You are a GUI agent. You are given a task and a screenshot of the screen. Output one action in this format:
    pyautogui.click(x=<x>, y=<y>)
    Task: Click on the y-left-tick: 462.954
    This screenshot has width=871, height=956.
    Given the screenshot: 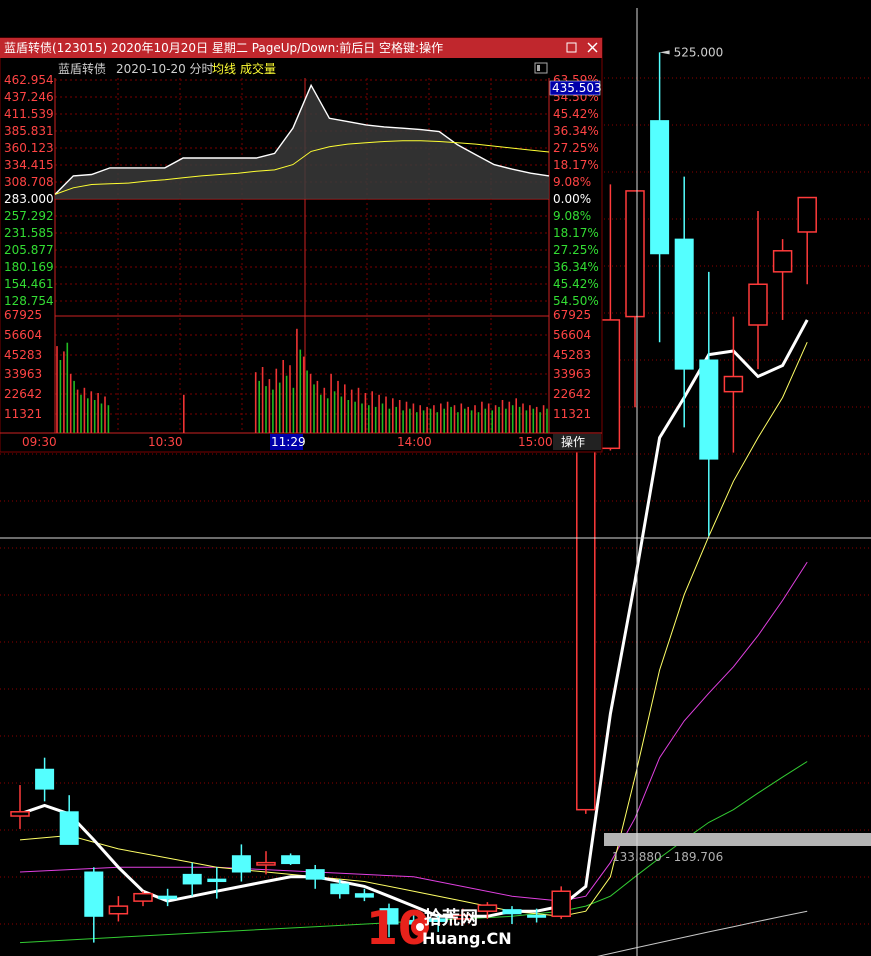 What is the action you would take?
    pyautogui.click(x=29, y=80)
    